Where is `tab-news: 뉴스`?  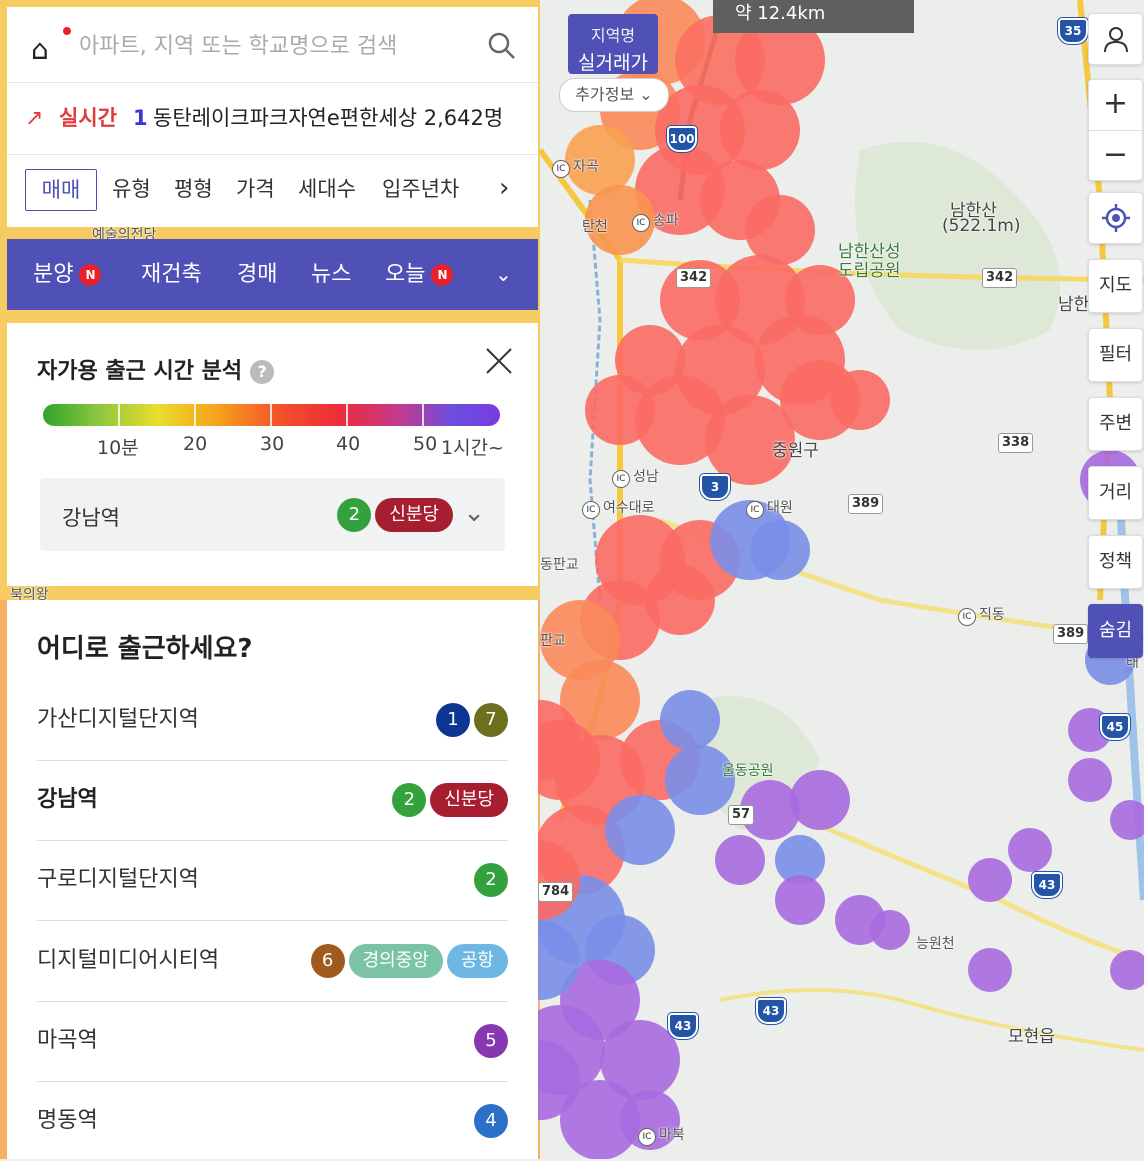
tab-news: 뉴스 is located at coordinates (331, 274).